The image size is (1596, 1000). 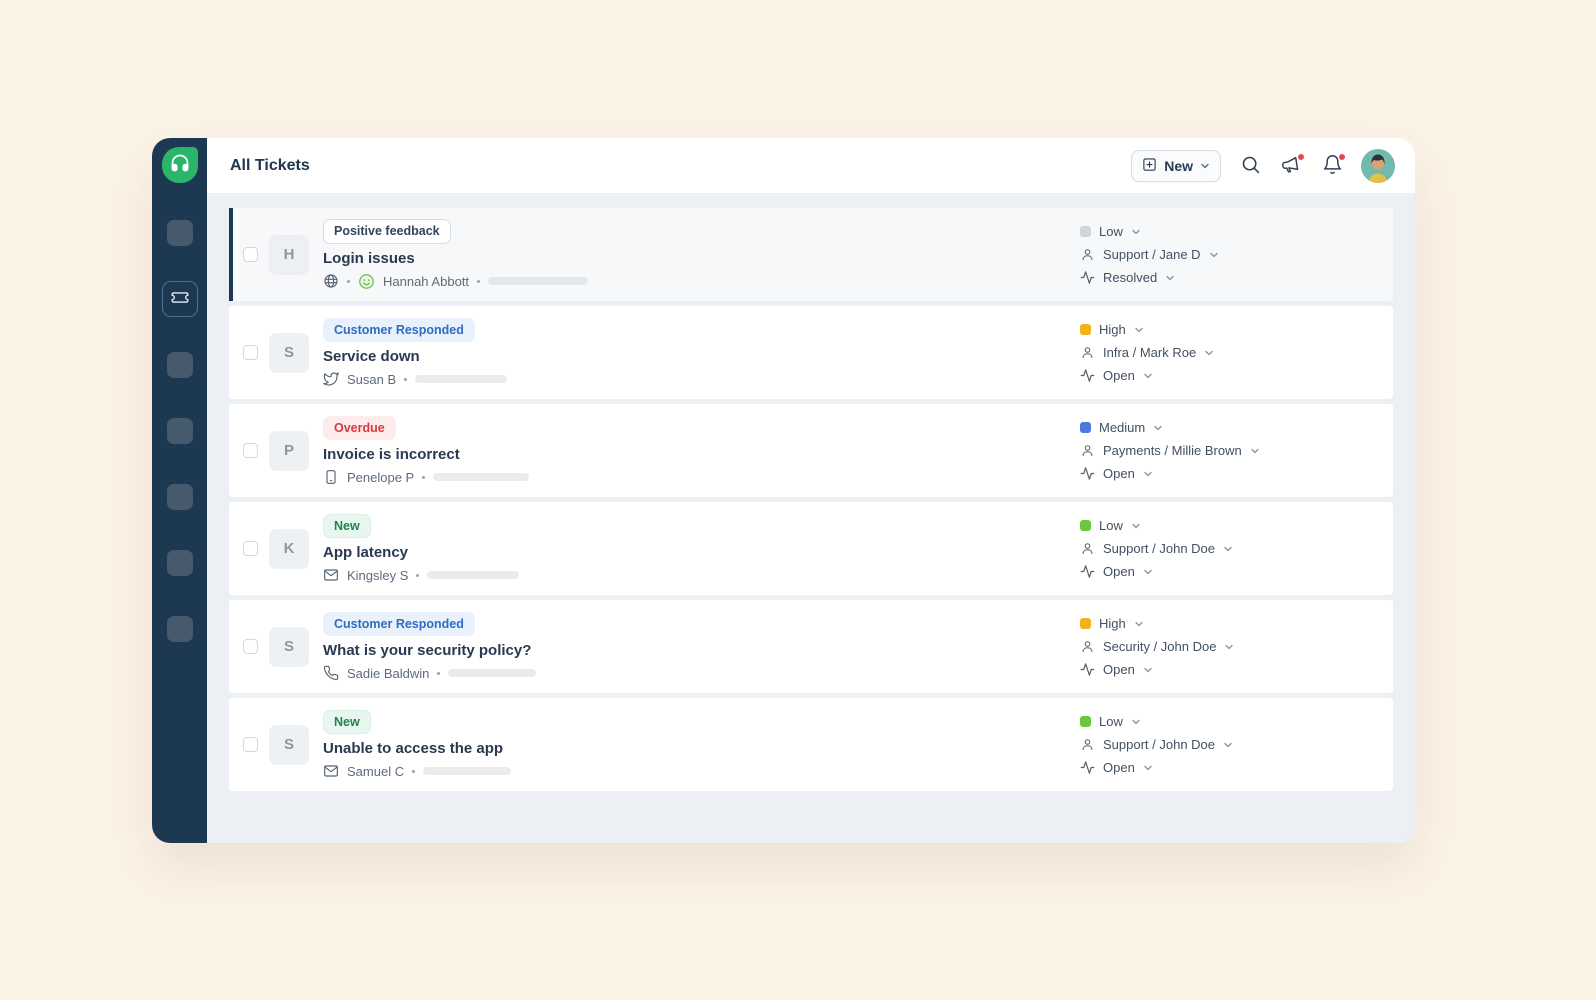 I want to click on priority-color-square, so click(x=1085, y=525).